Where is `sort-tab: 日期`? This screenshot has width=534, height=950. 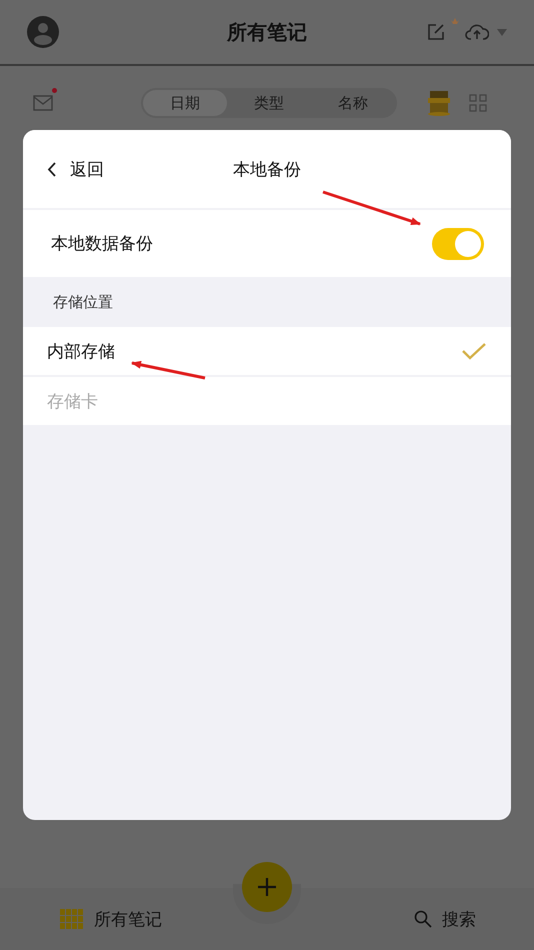 sort-tab: 日期 is located at coordinates (185, 103).